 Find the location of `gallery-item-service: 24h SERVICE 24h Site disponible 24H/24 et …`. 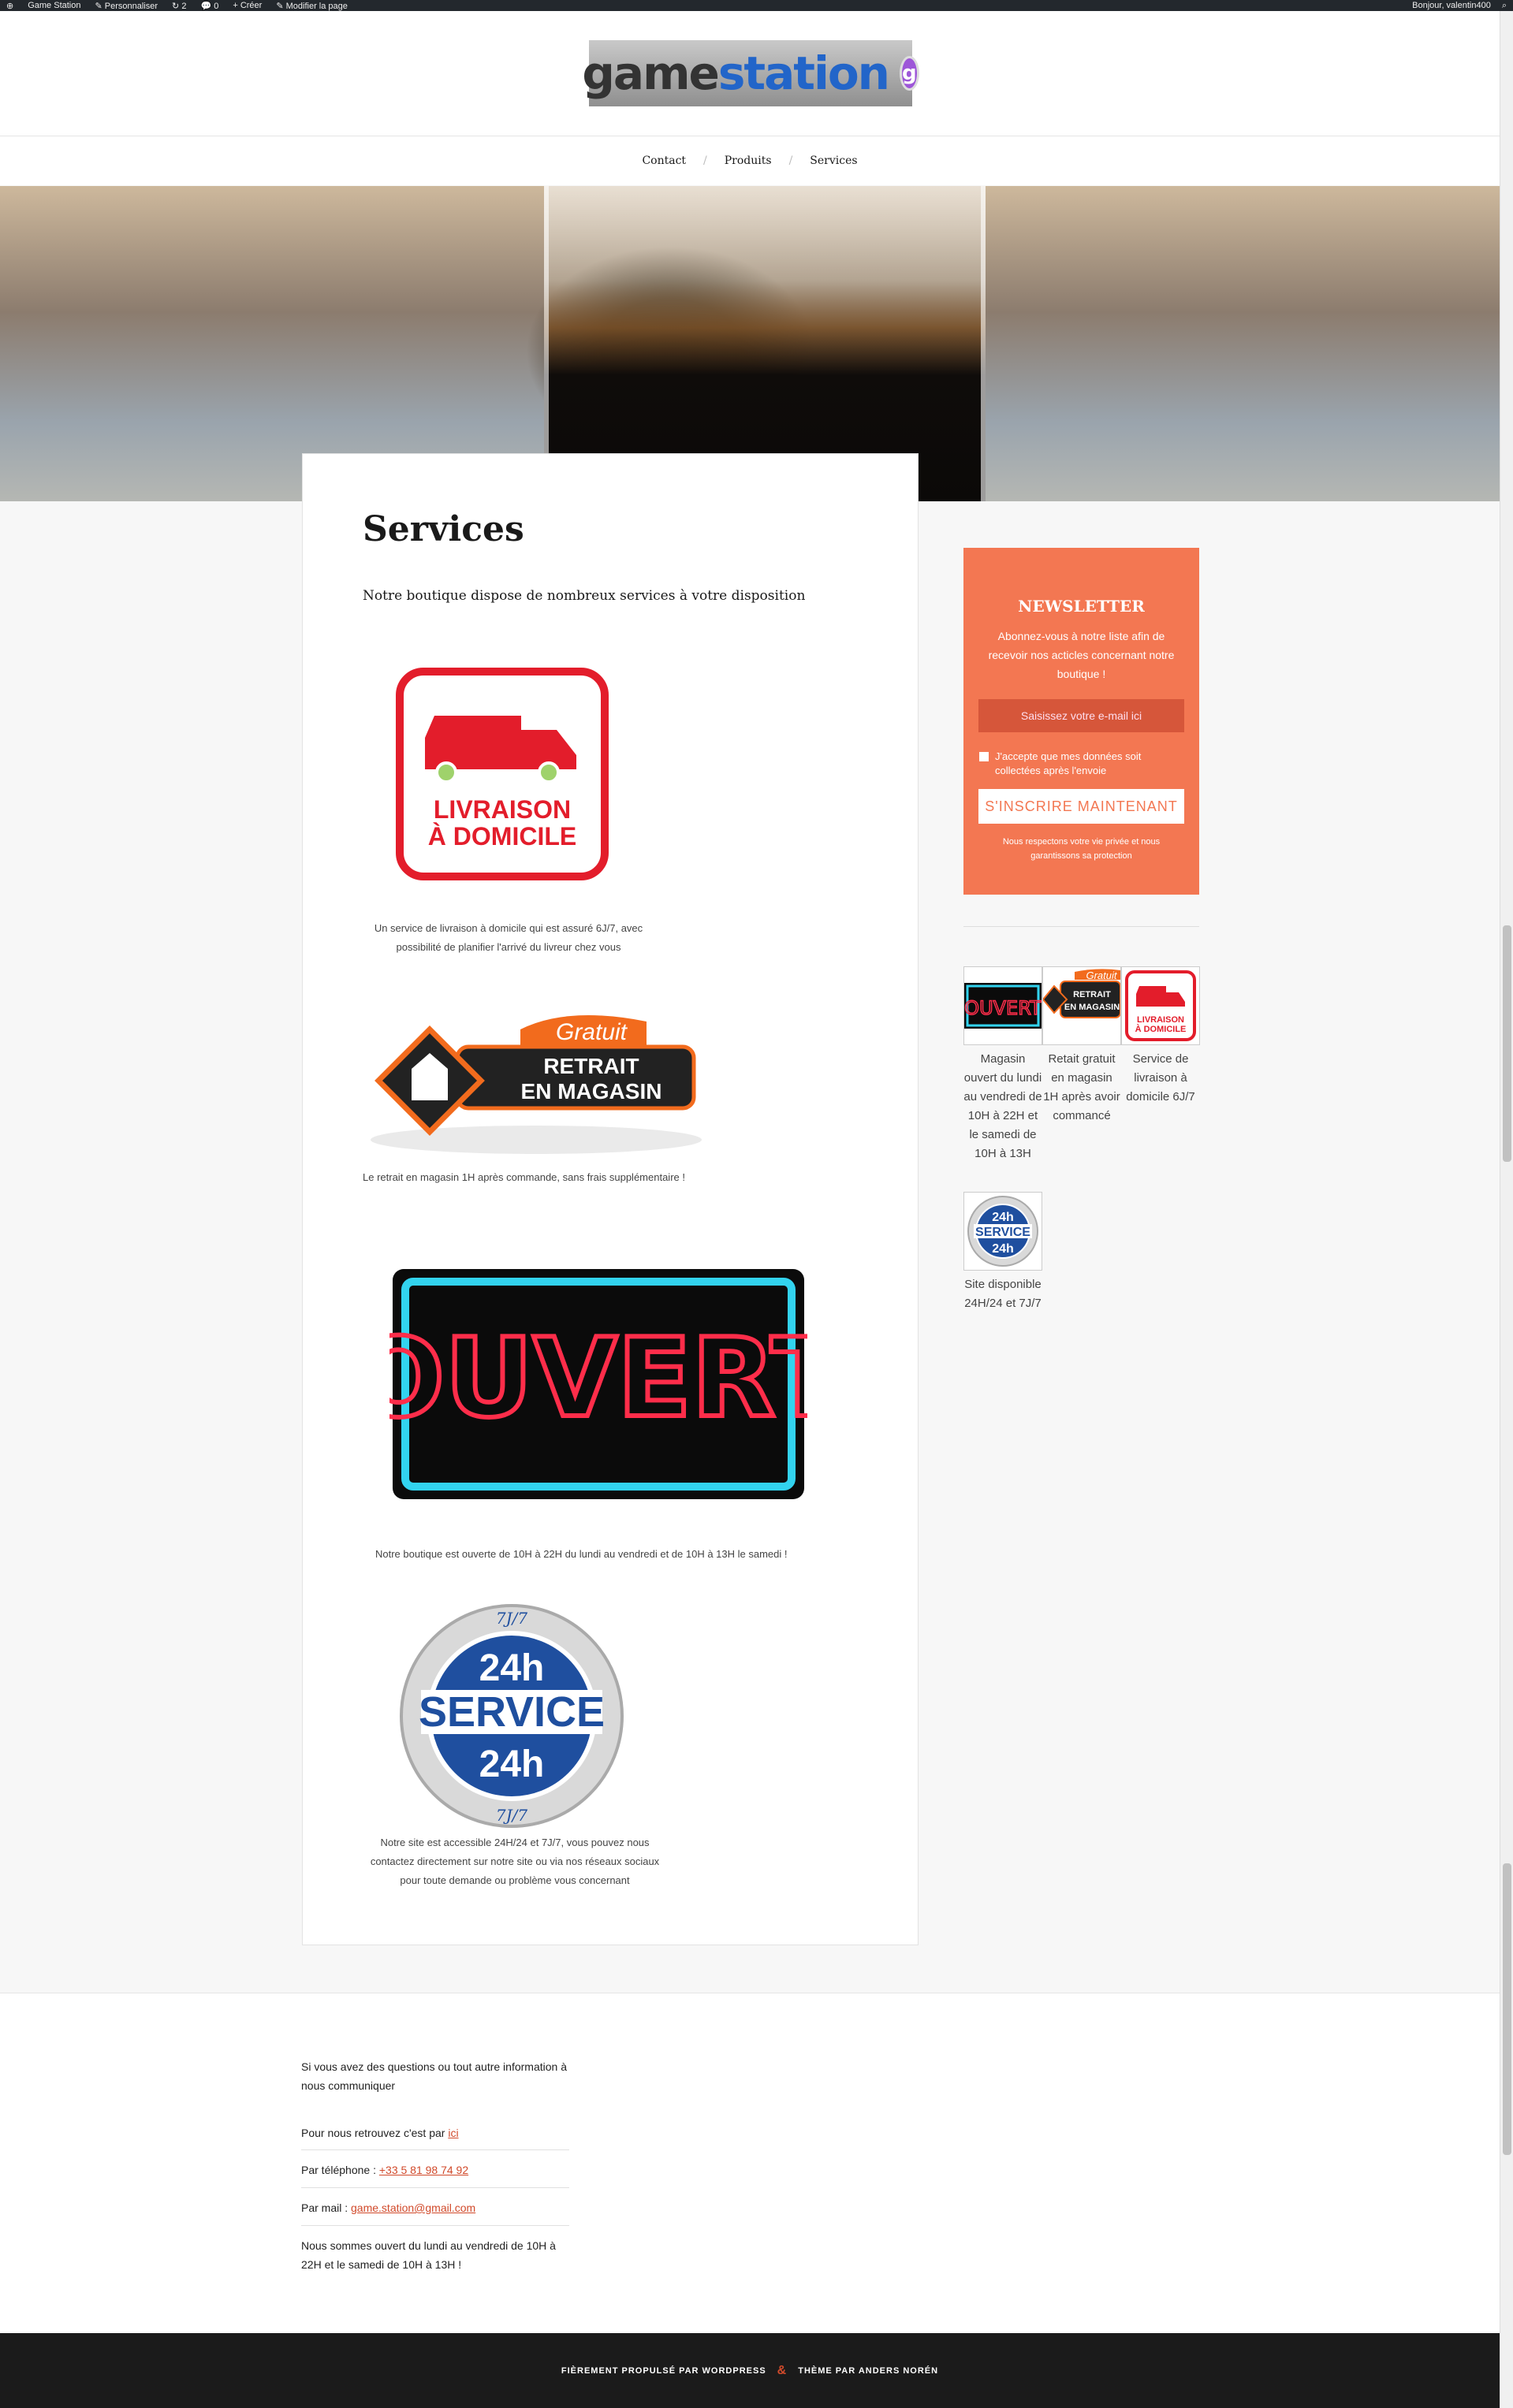

gallery-item-service: 24h SERVICE 24h Site disponible 24H/24 et … is located at coordinates (1003, 1252).